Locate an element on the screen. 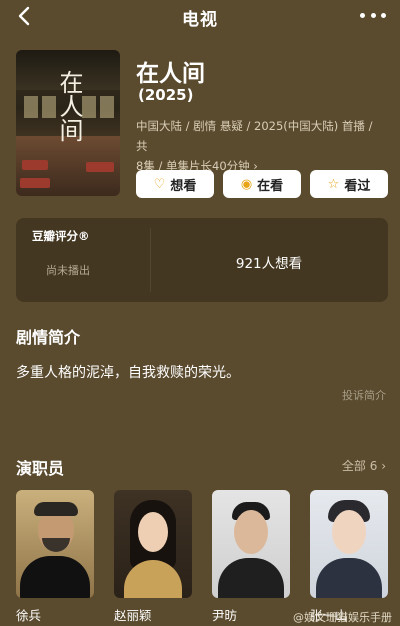 This screenshot has width=400, height=626. poster-title: 在人间 is located at coordinates (69, 106).